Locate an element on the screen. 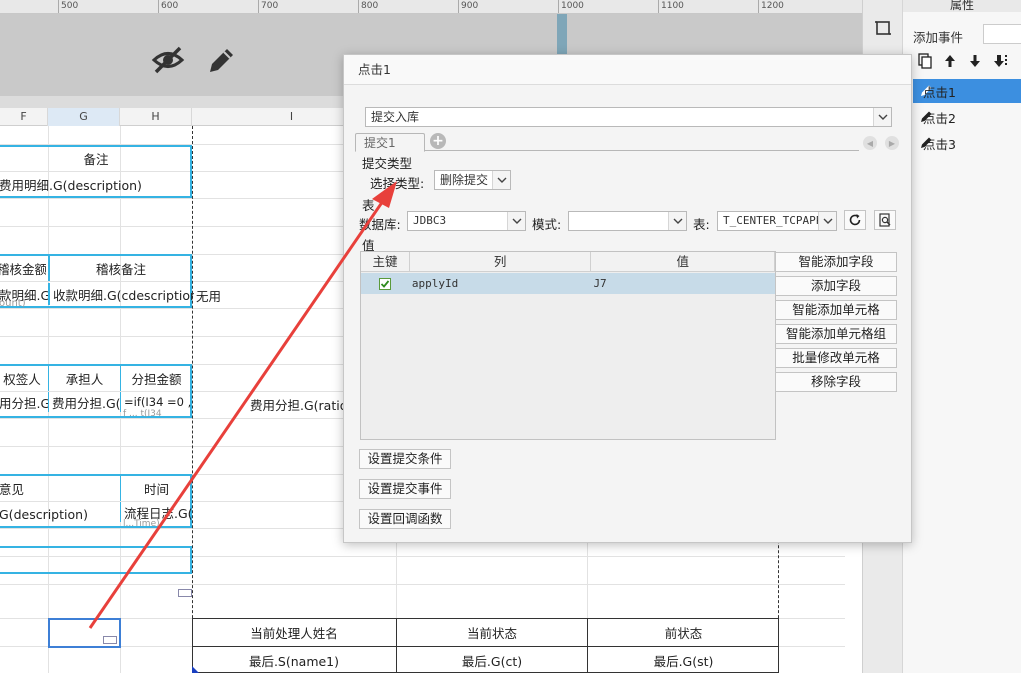  remark-value: 费用明细.G(description) is located at coordinates (71, 185).